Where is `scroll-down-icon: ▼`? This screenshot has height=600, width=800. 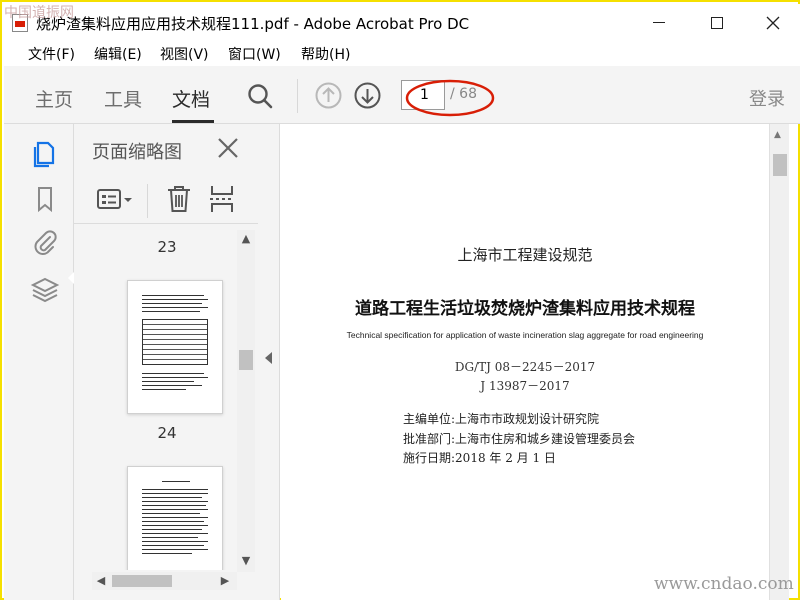
scroll-down-icon: ▼ is located at coordinates (246, 561).